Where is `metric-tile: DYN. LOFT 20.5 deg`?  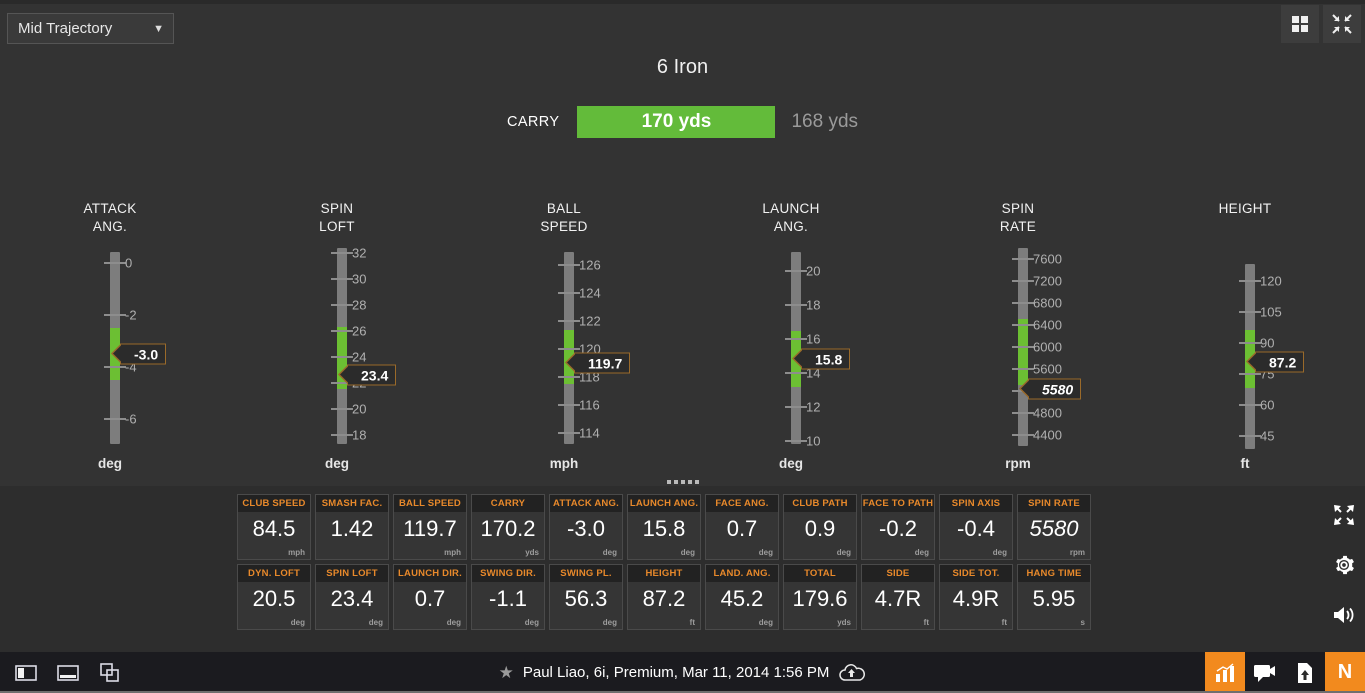
metric-tile: DYN. LOFT 20.5 deg is located at coordinates (274, 597).